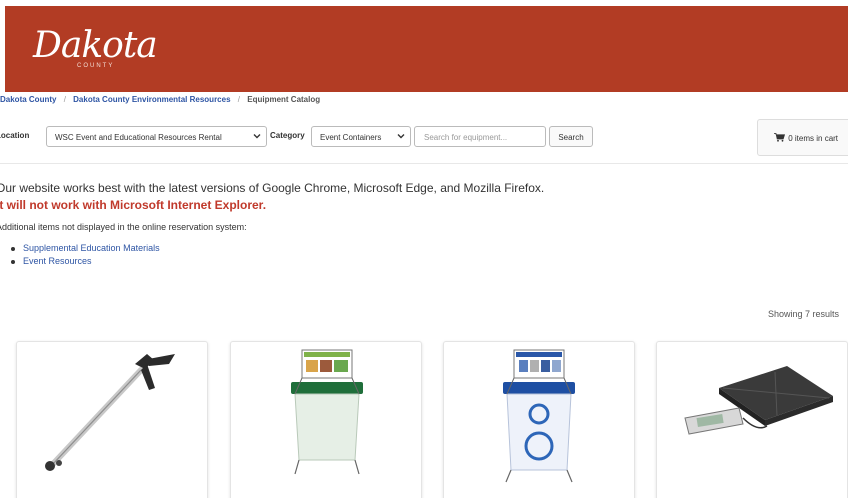 This screenshot has height=498, width=848. I want to click on breadcrumb-link-environmental-resources: Dakota County Environmental Resources, so click(151, 99).